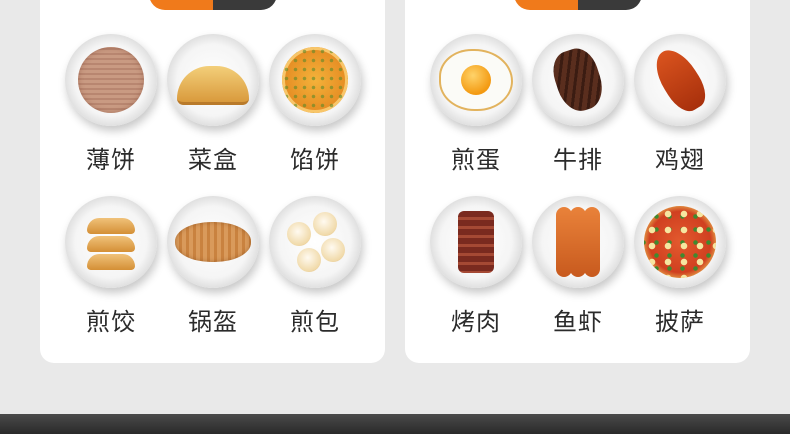 The height and width of the screenshot is (434, 790). Describe the element at coordinates (213, 160) in the screenshot. I see `food-label: 菜盒` at that location.